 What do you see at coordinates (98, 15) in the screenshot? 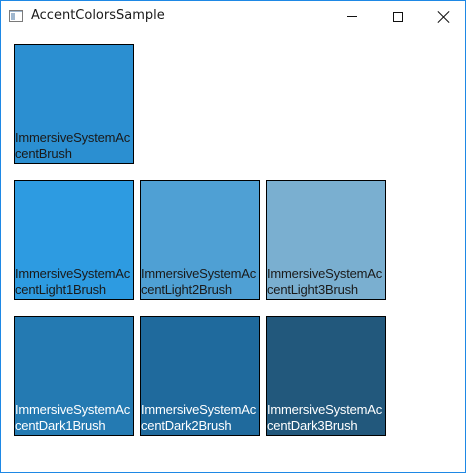
I see `window-title: AccentColorsSample` at bounding box center [98, 15].